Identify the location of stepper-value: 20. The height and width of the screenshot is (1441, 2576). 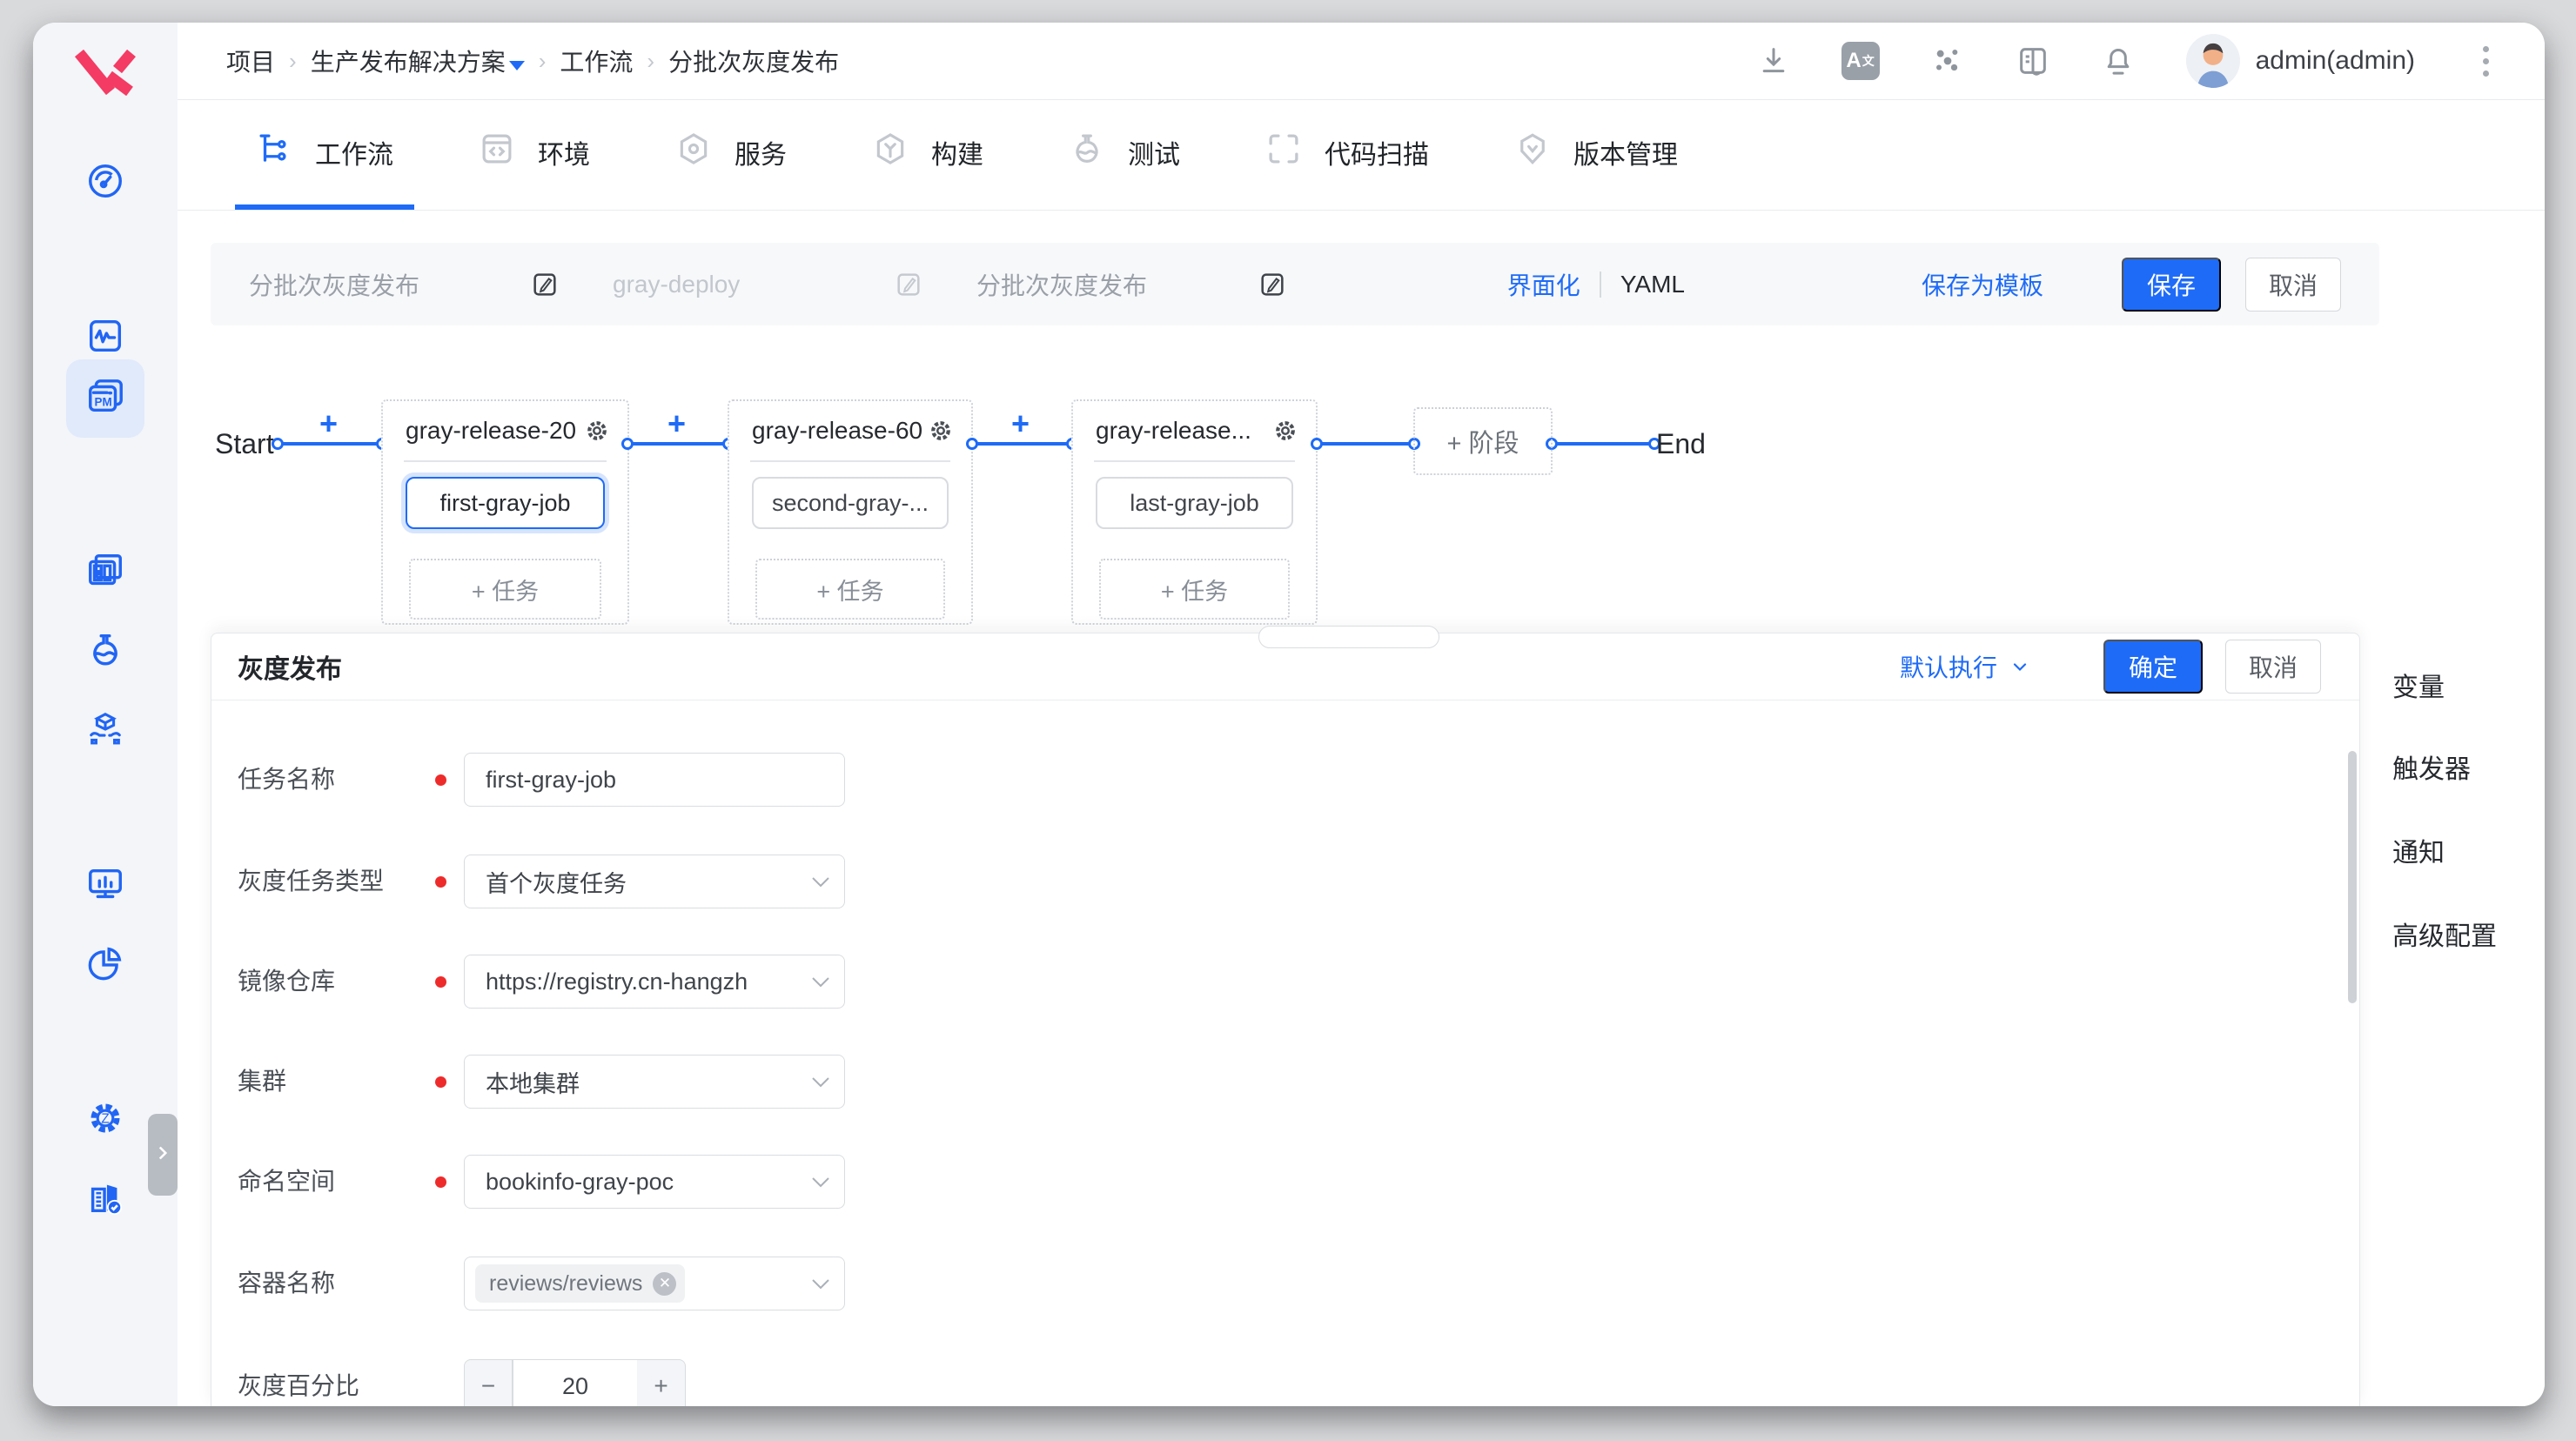
(575, 1382).